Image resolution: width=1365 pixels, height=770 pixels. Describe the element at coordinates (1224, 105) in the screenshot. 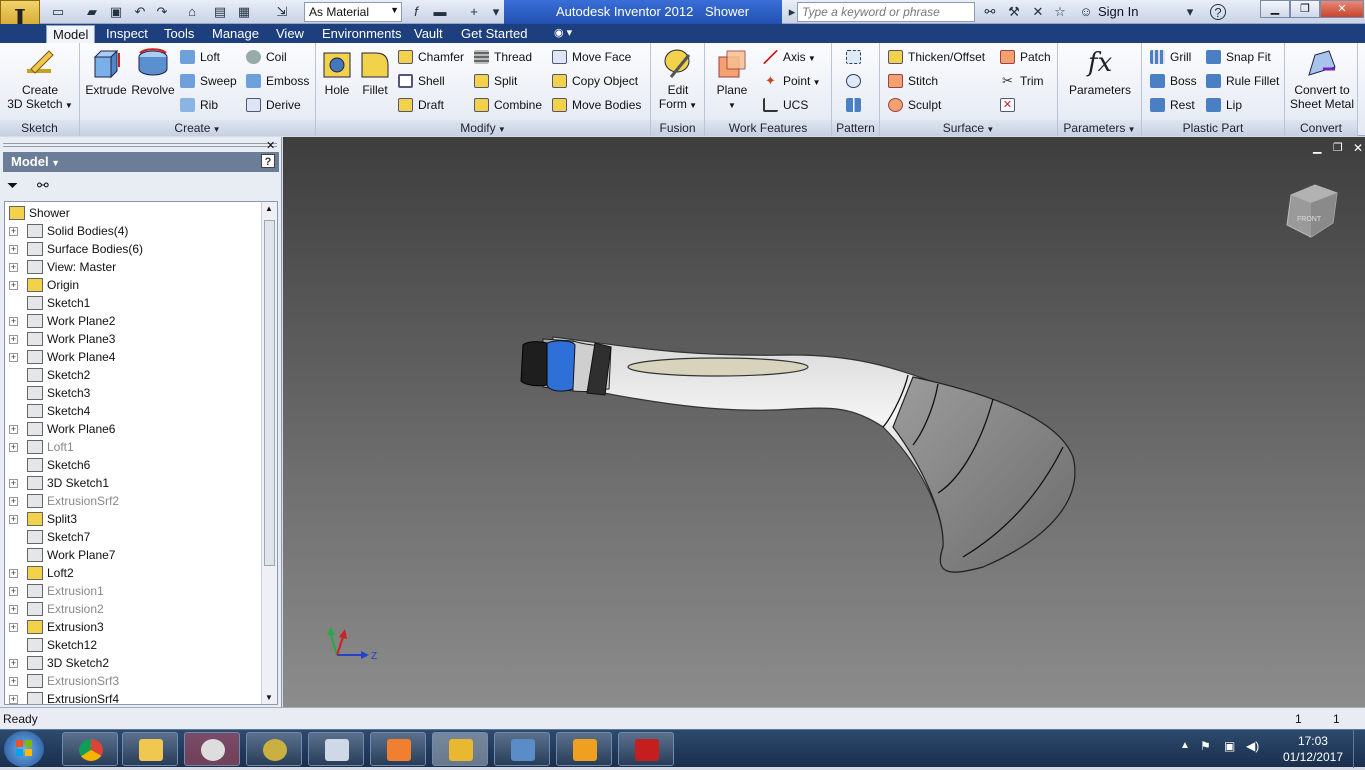

I see `lip-button: Lip` at that location.